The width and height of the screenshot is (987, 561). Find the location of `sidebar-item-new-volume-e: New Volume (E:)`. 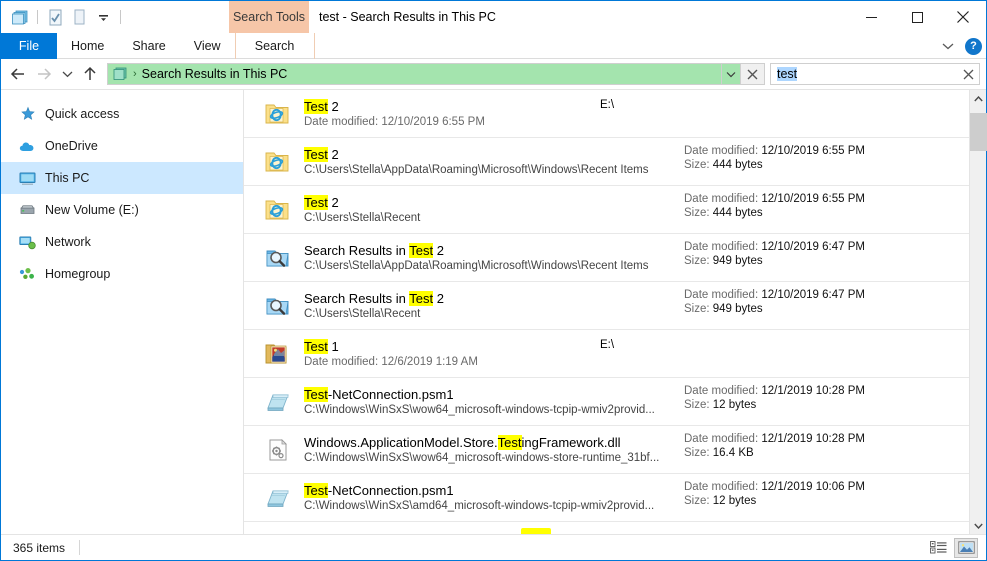

sidebar-item-new-volume-e: New Volume (E:) is located at coordinates (122, 210).